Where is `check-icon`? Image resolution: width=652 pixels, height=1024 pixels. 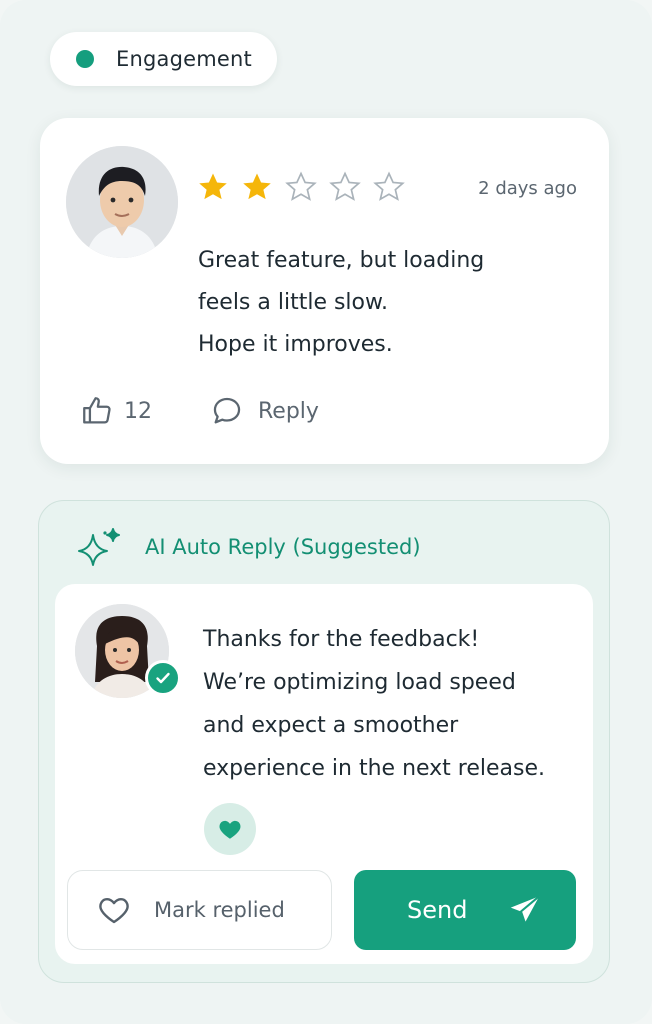 check-icon is located at coordinates (163, 678).